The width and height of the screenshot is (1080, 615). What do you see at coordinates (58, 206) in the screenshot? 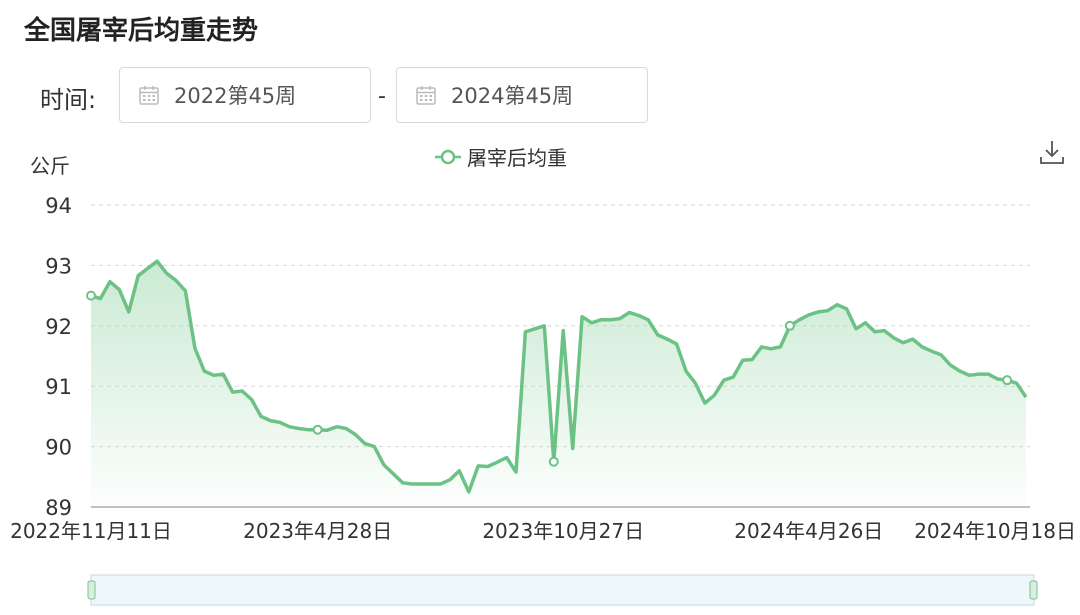
I see `y-tick-label: 94` at bounding box center [58, 206].